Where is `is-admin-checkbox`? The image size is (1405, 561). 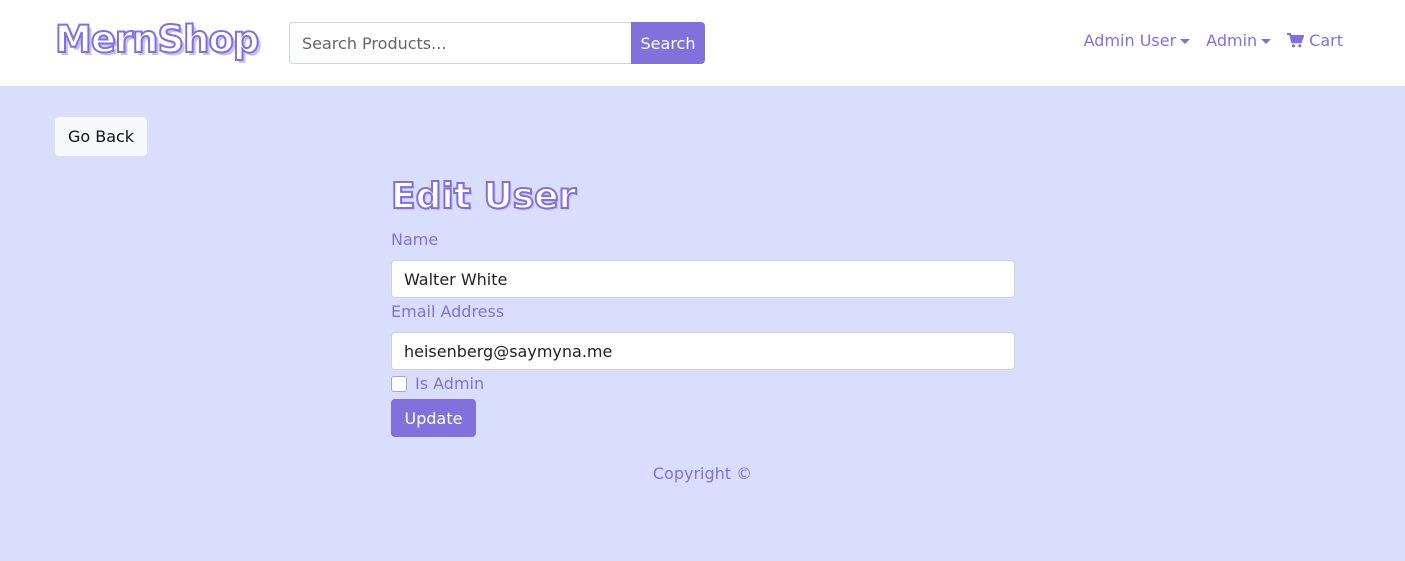
is-admin-checkbox is located at coordinates (399, 383).